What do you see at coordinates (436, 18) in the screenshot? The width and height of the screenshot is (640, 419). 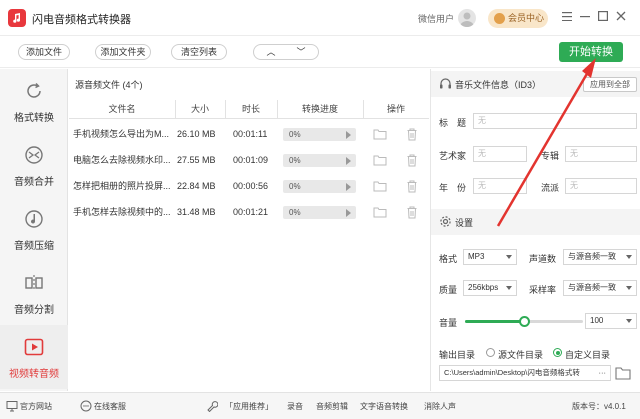 I see `user-name: 微信用户` at bounding box center [436, 18].